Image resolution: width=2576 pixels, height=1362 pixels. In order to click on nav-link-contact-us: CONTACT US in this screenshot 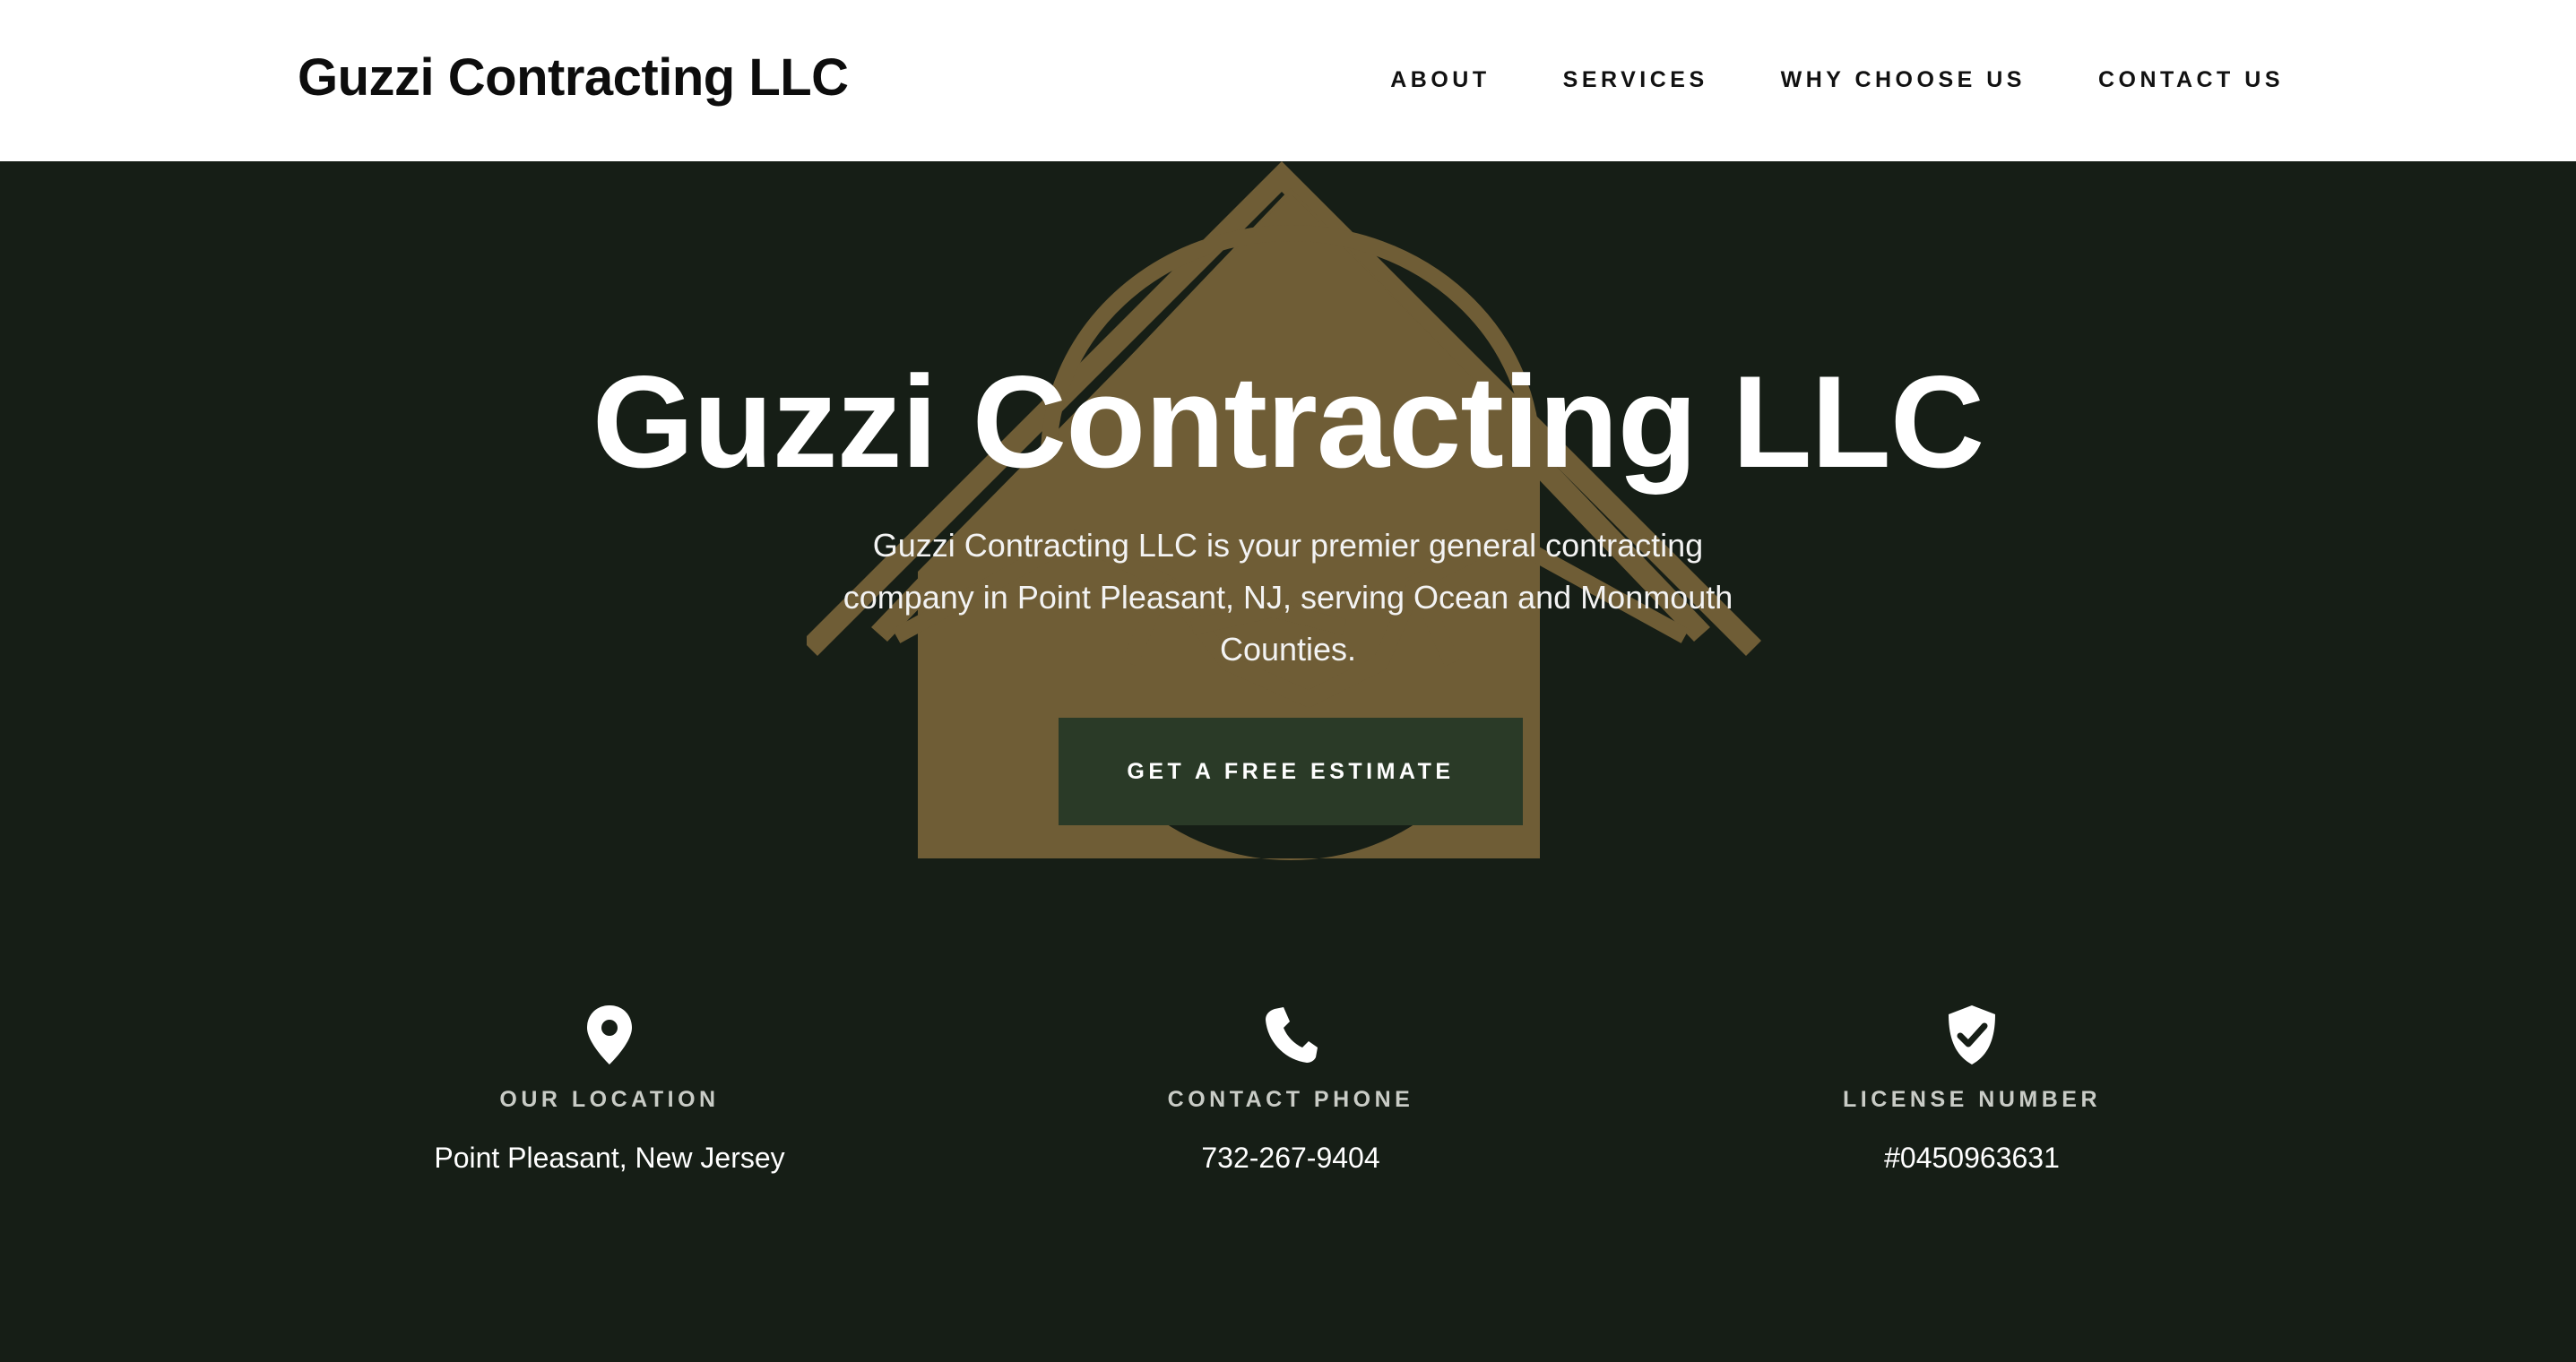, I will do `click(2191, 80)`.